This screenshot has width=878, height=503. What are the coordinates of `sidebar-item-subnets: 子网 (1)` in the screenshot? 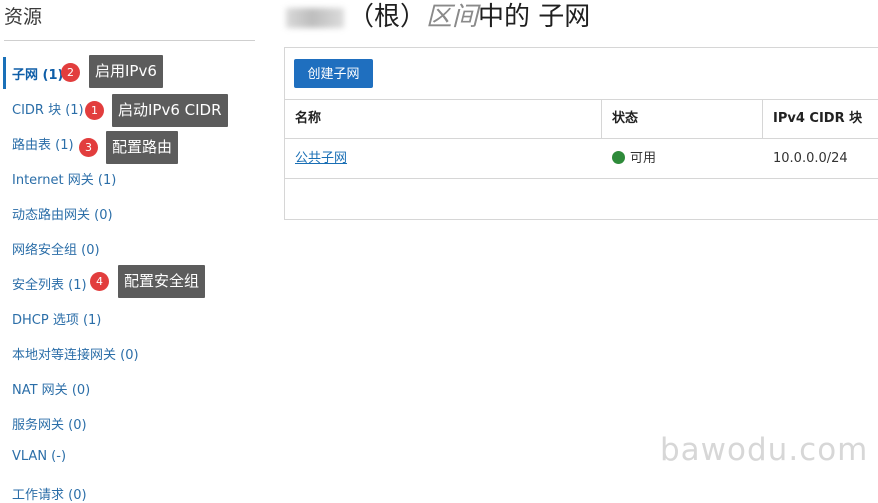 It's located at (37, 73).